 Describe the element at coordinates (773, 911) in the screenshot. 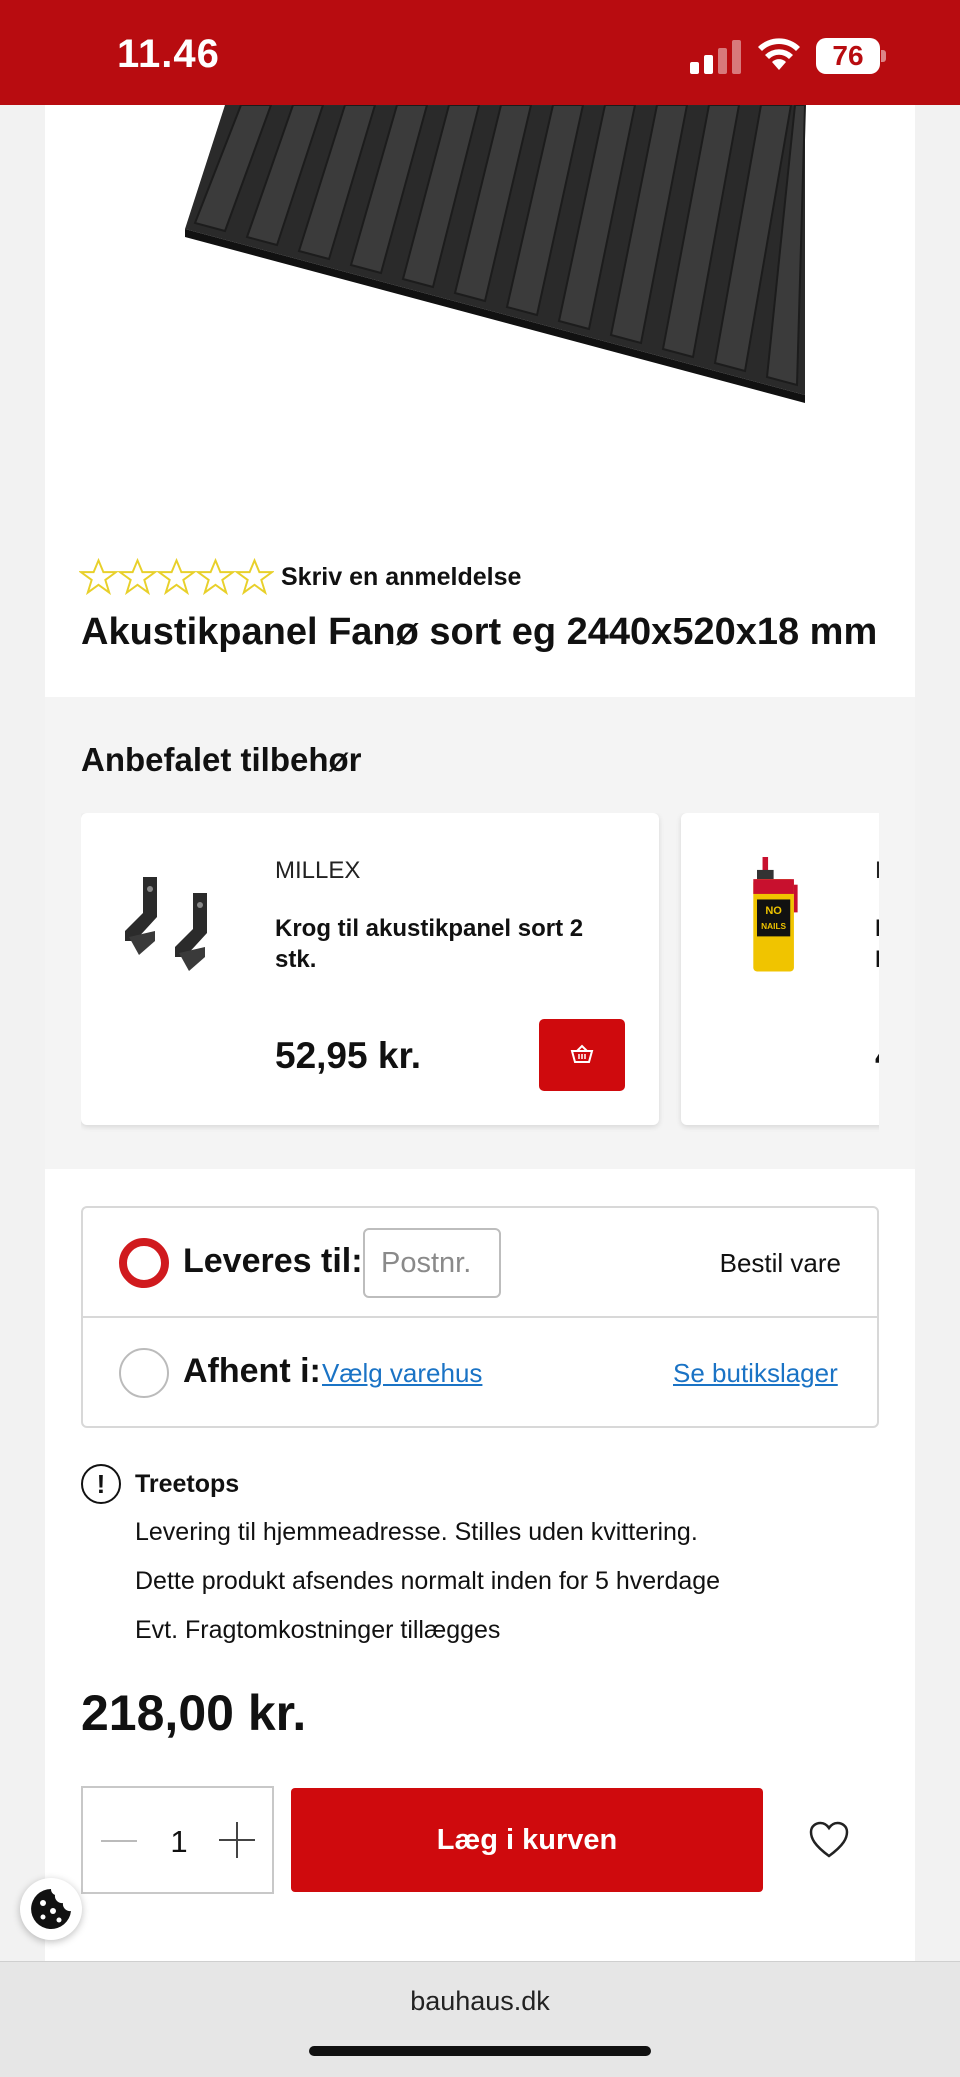

I see `svg-text: NO` at that location.